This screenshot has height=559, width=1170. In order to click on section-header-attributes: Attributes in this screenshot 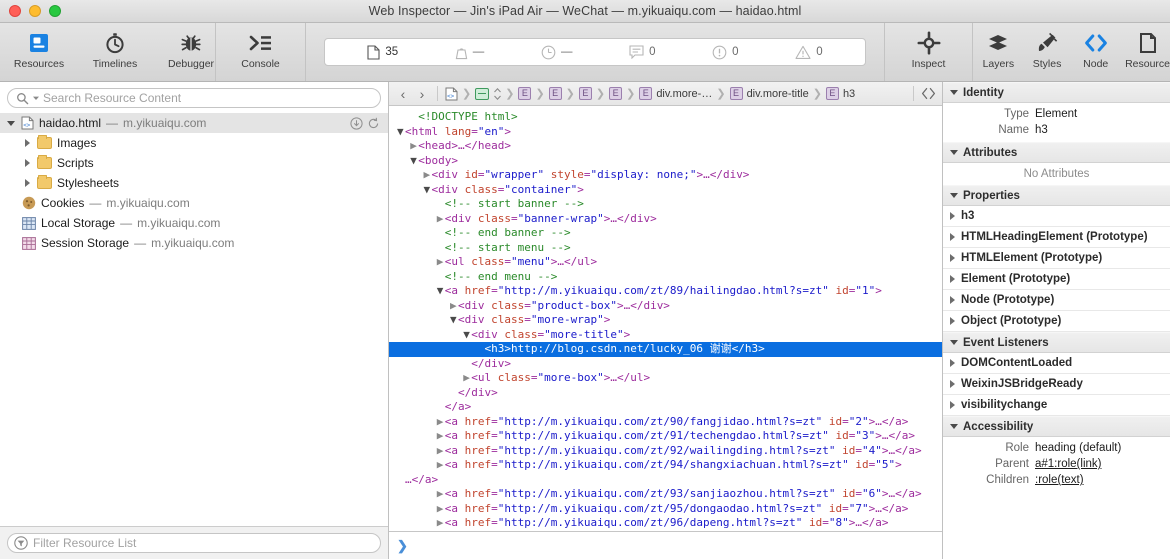, I will do `click(1056, 152)`.